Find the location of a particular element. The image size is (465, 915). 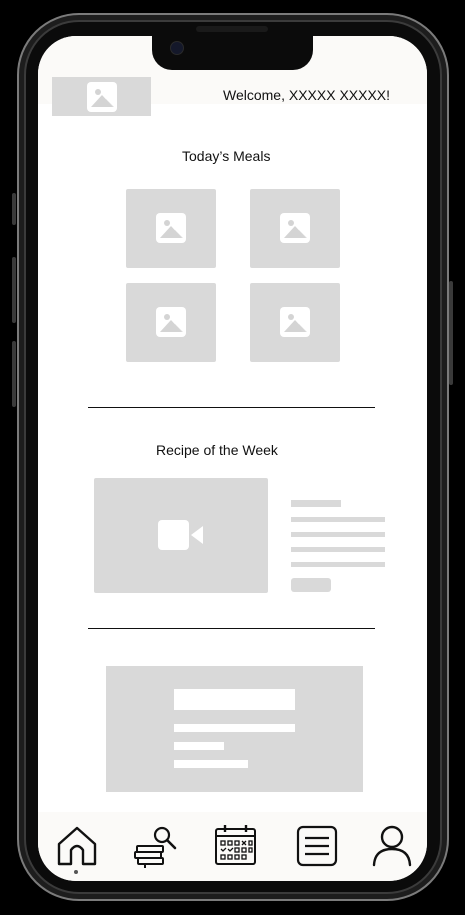

nav-item-home is located at coordinates (77, 846).